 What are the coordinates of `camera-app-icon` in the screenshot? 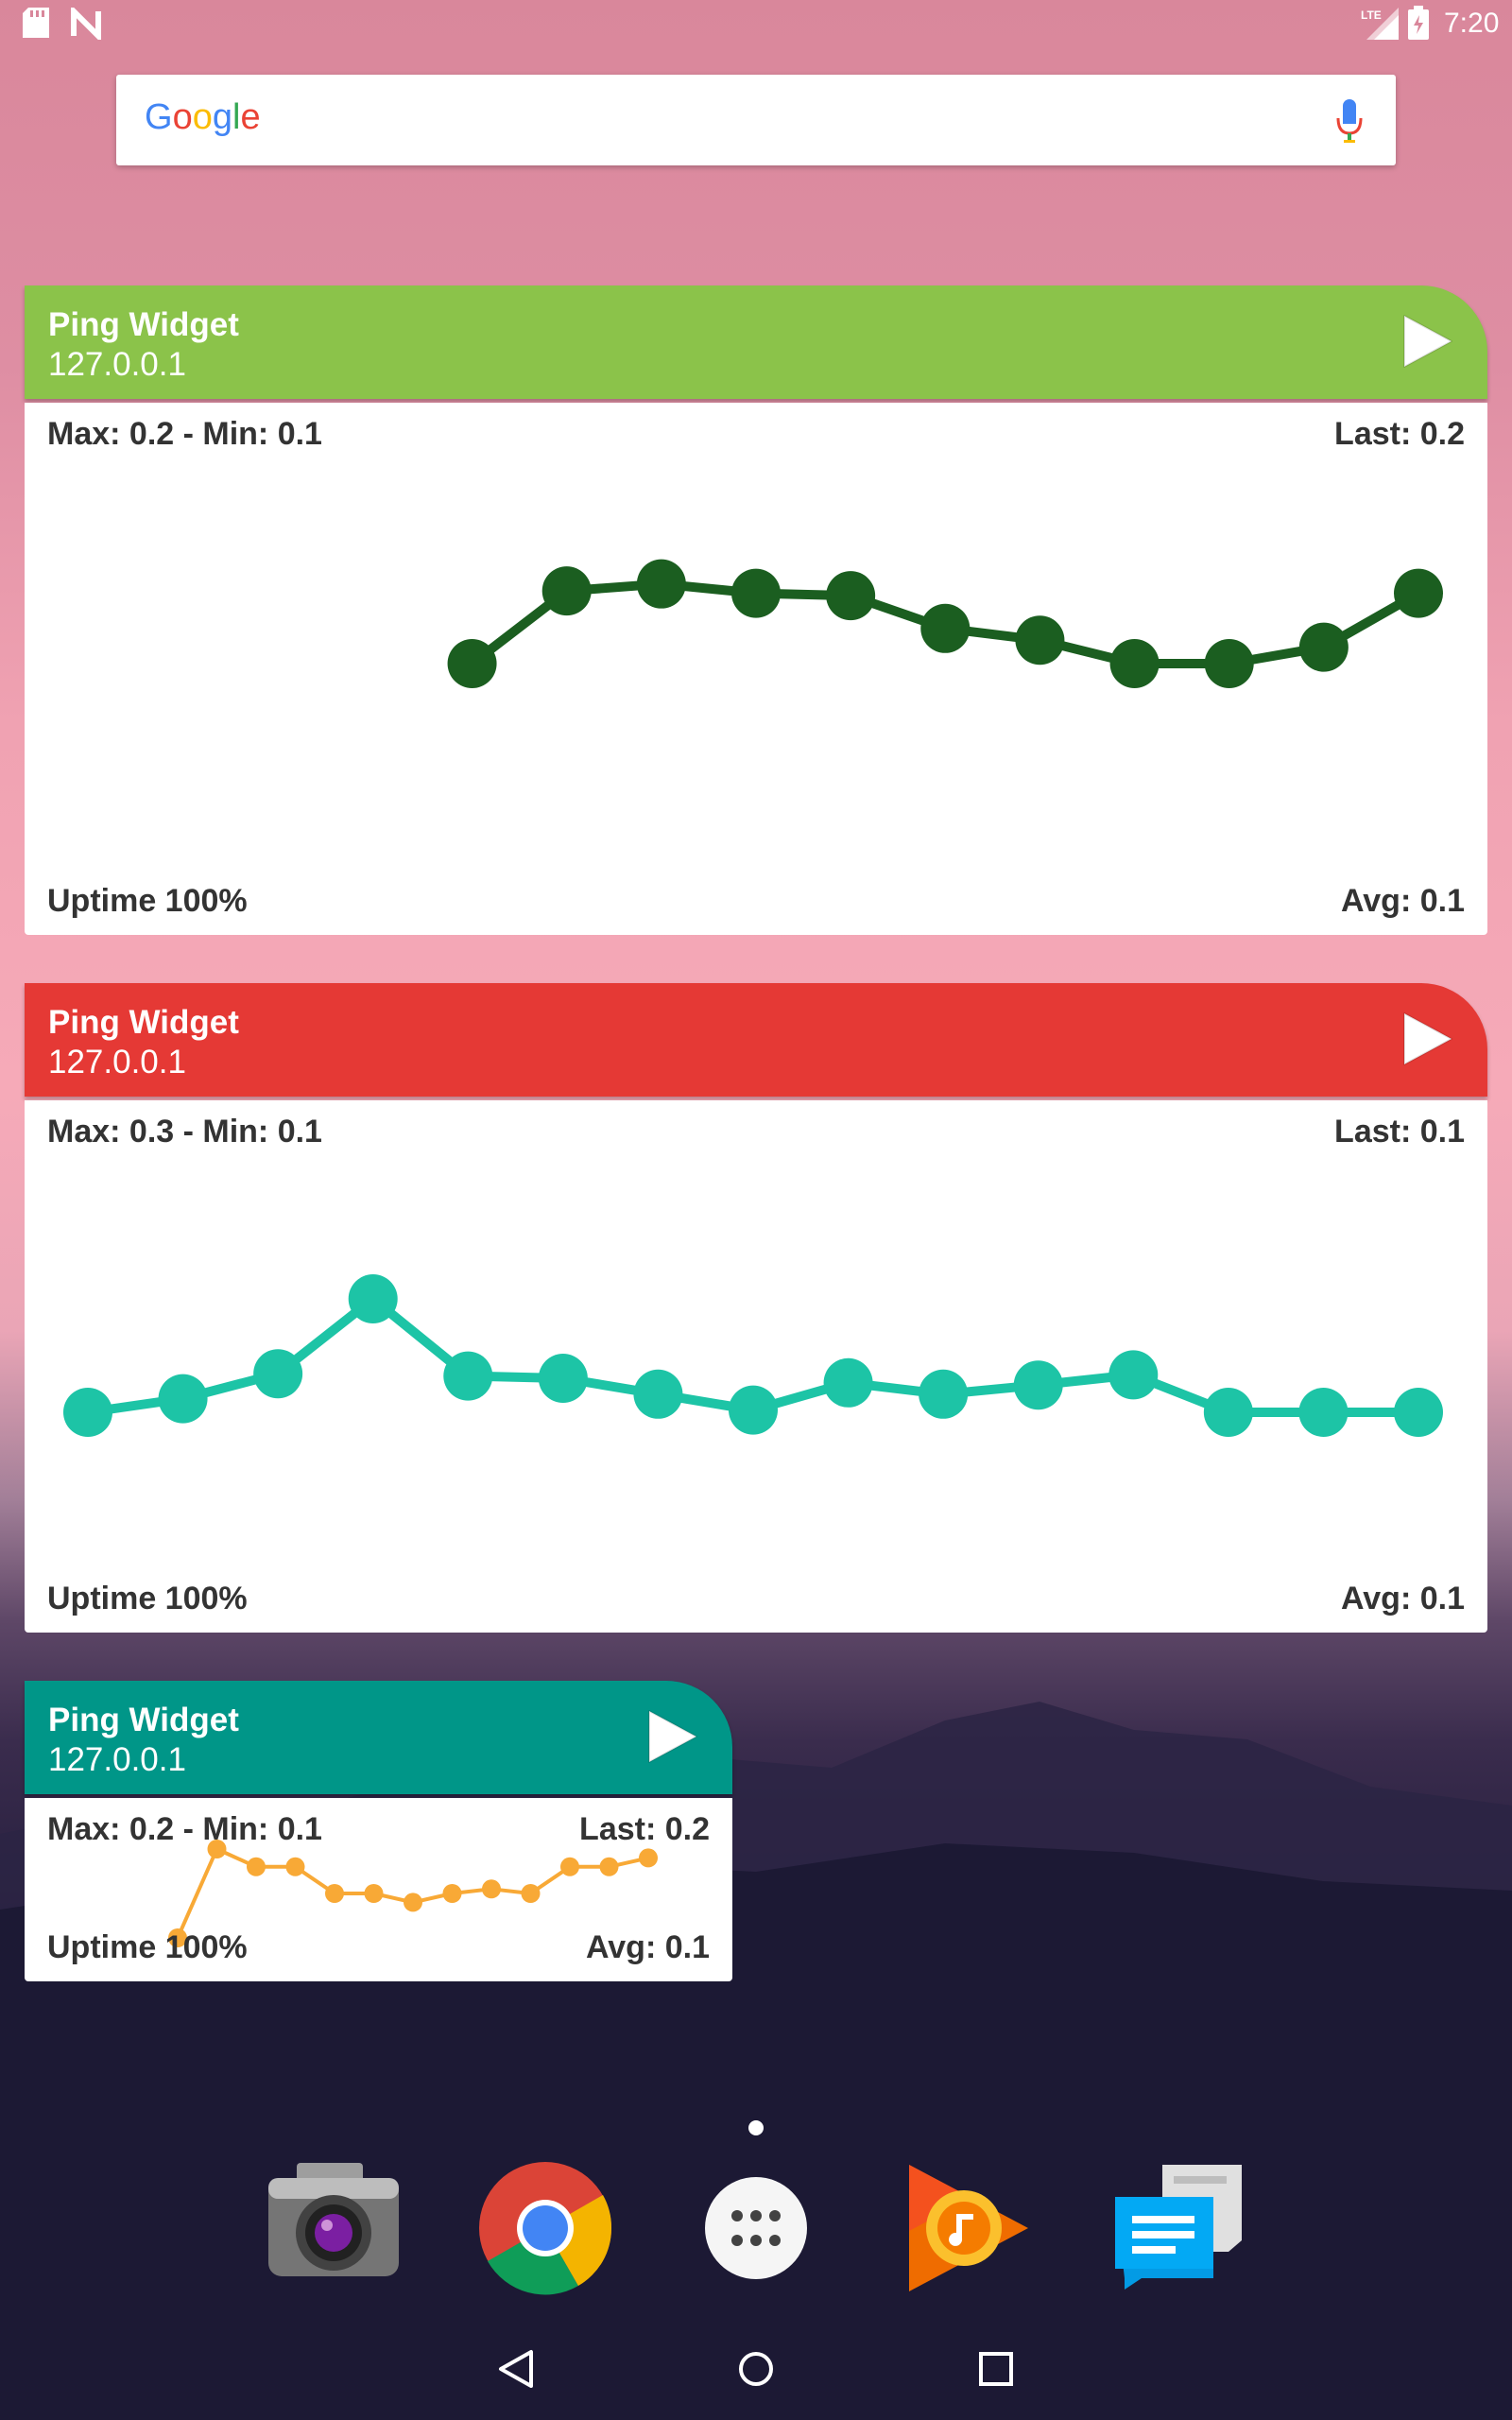 It's located at (333, 2228).